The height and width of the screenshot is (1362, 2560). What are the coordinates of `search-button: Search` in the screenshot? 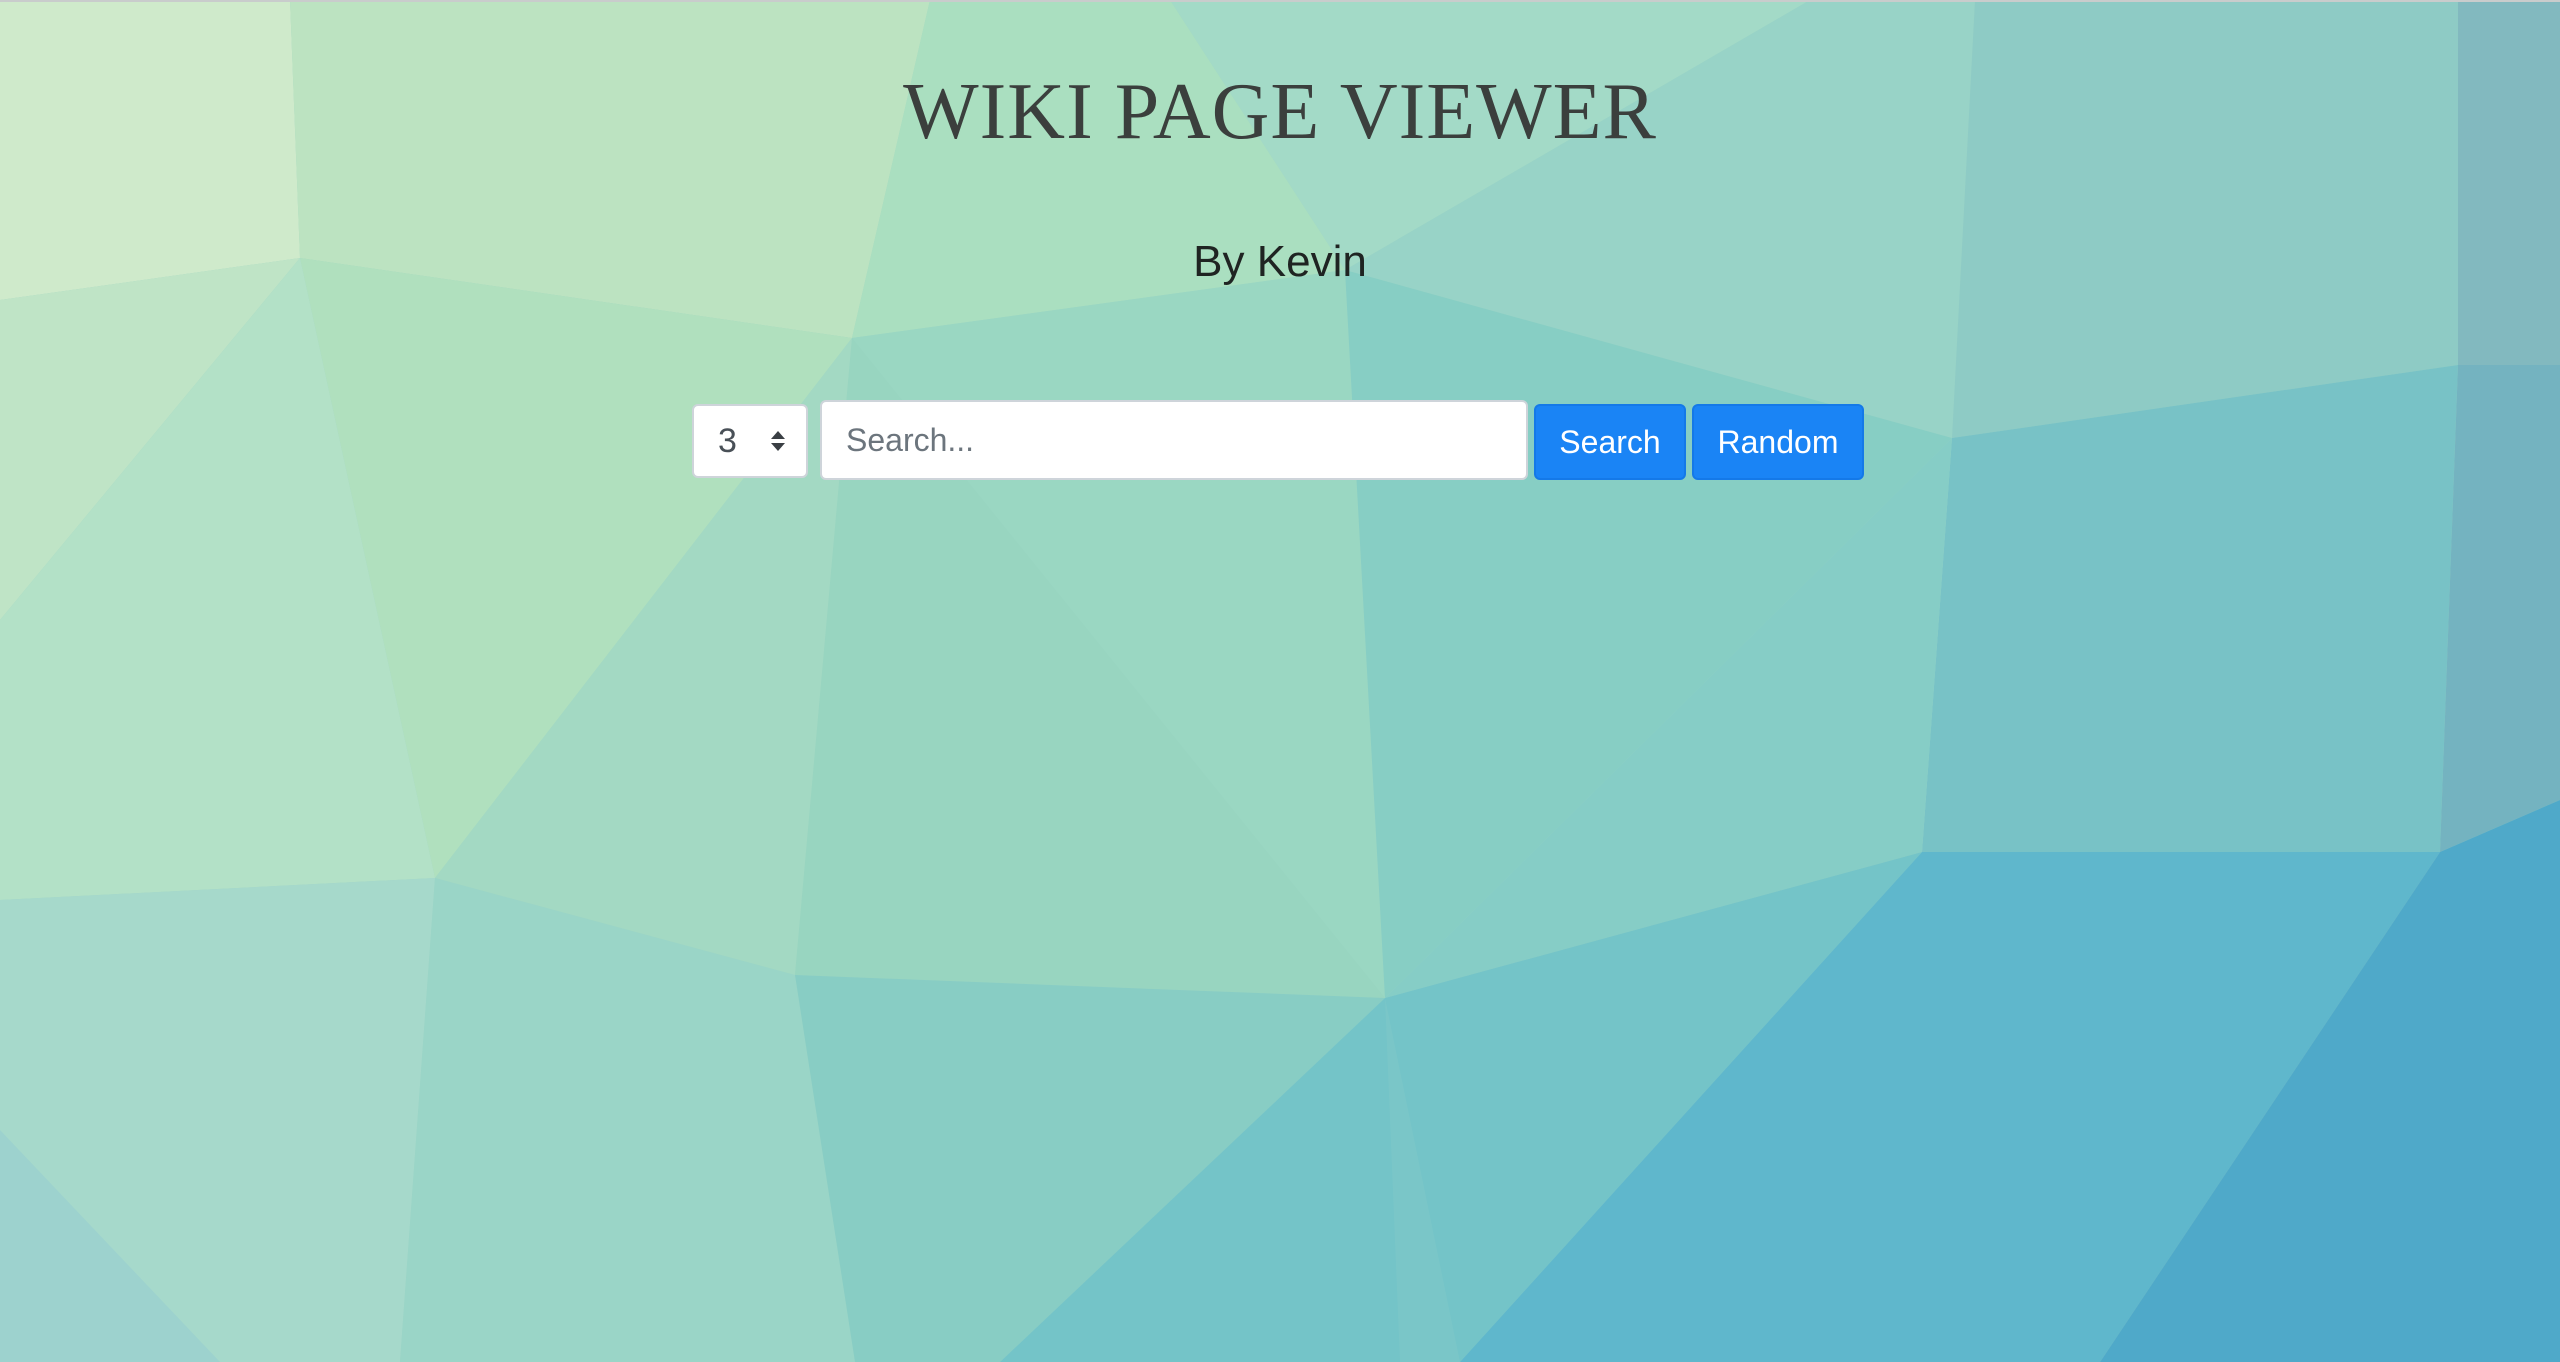 It's located at (1610, 442).